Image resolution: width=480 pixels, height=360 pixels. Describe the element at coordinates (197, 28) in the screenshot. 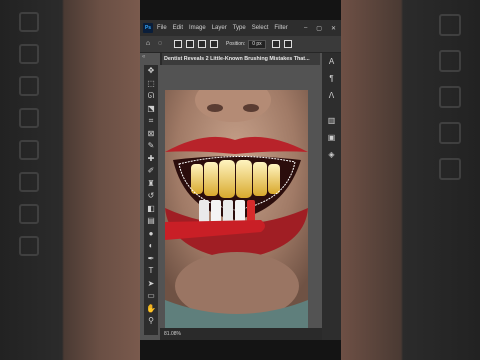

I see `menu-image: Image` at that location.